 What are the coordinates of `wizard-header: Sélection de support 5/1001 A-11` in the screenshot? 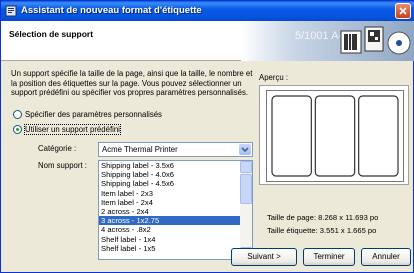 It's located at (207, 41).